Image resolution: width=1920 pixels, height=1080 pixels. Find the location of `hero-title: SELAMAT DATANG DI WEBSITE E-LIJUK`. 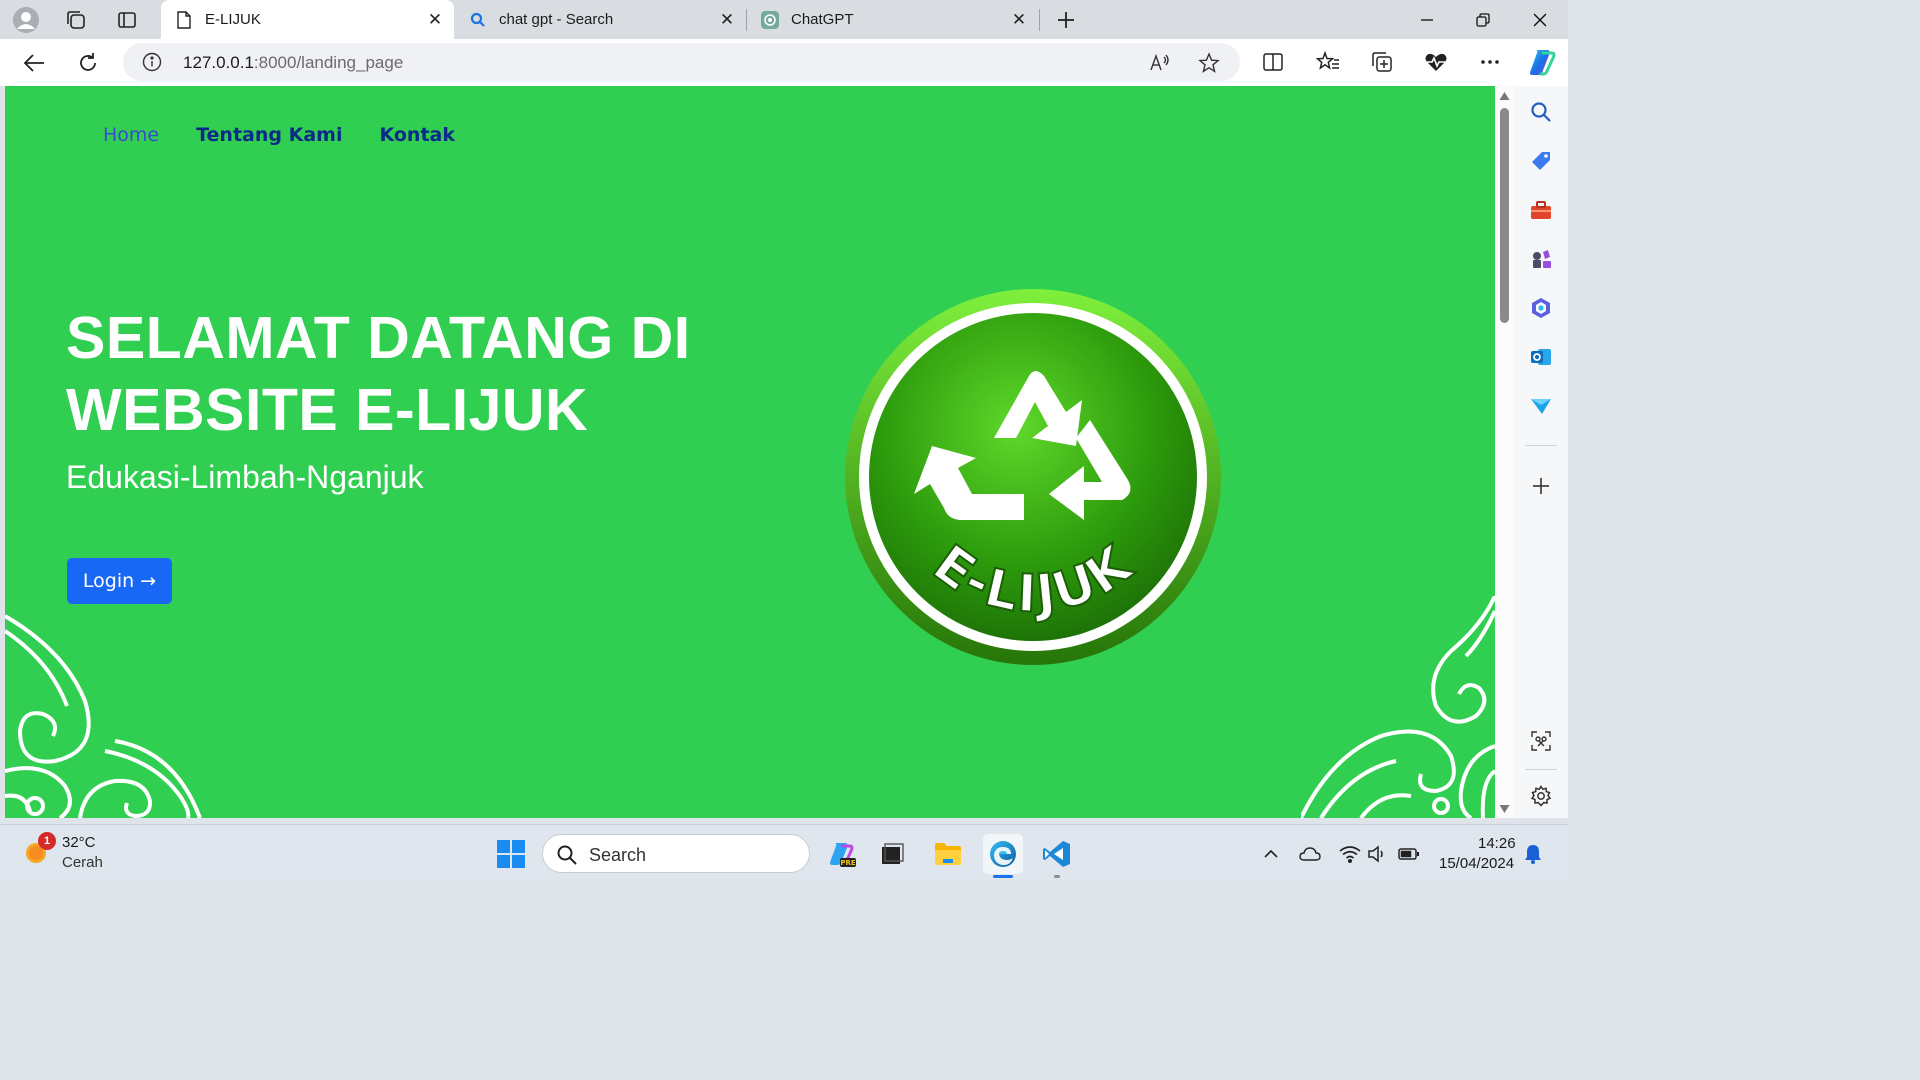

hero-title: SELAMAT DATANG DI WEBSITE E-LIJUK is located at coordinates (378, 374).